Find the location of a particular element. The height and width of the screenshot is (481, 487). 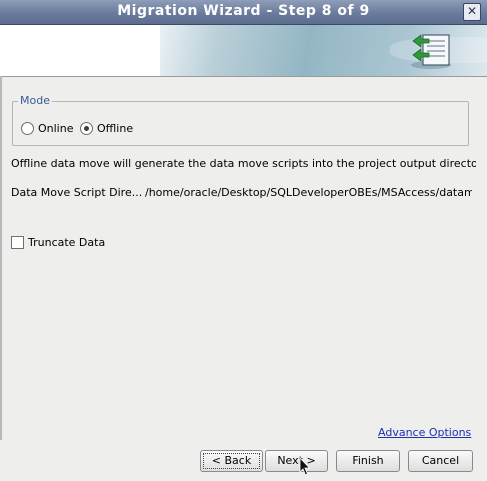

close-icon: ✕ is located at coordinates (472, 12).